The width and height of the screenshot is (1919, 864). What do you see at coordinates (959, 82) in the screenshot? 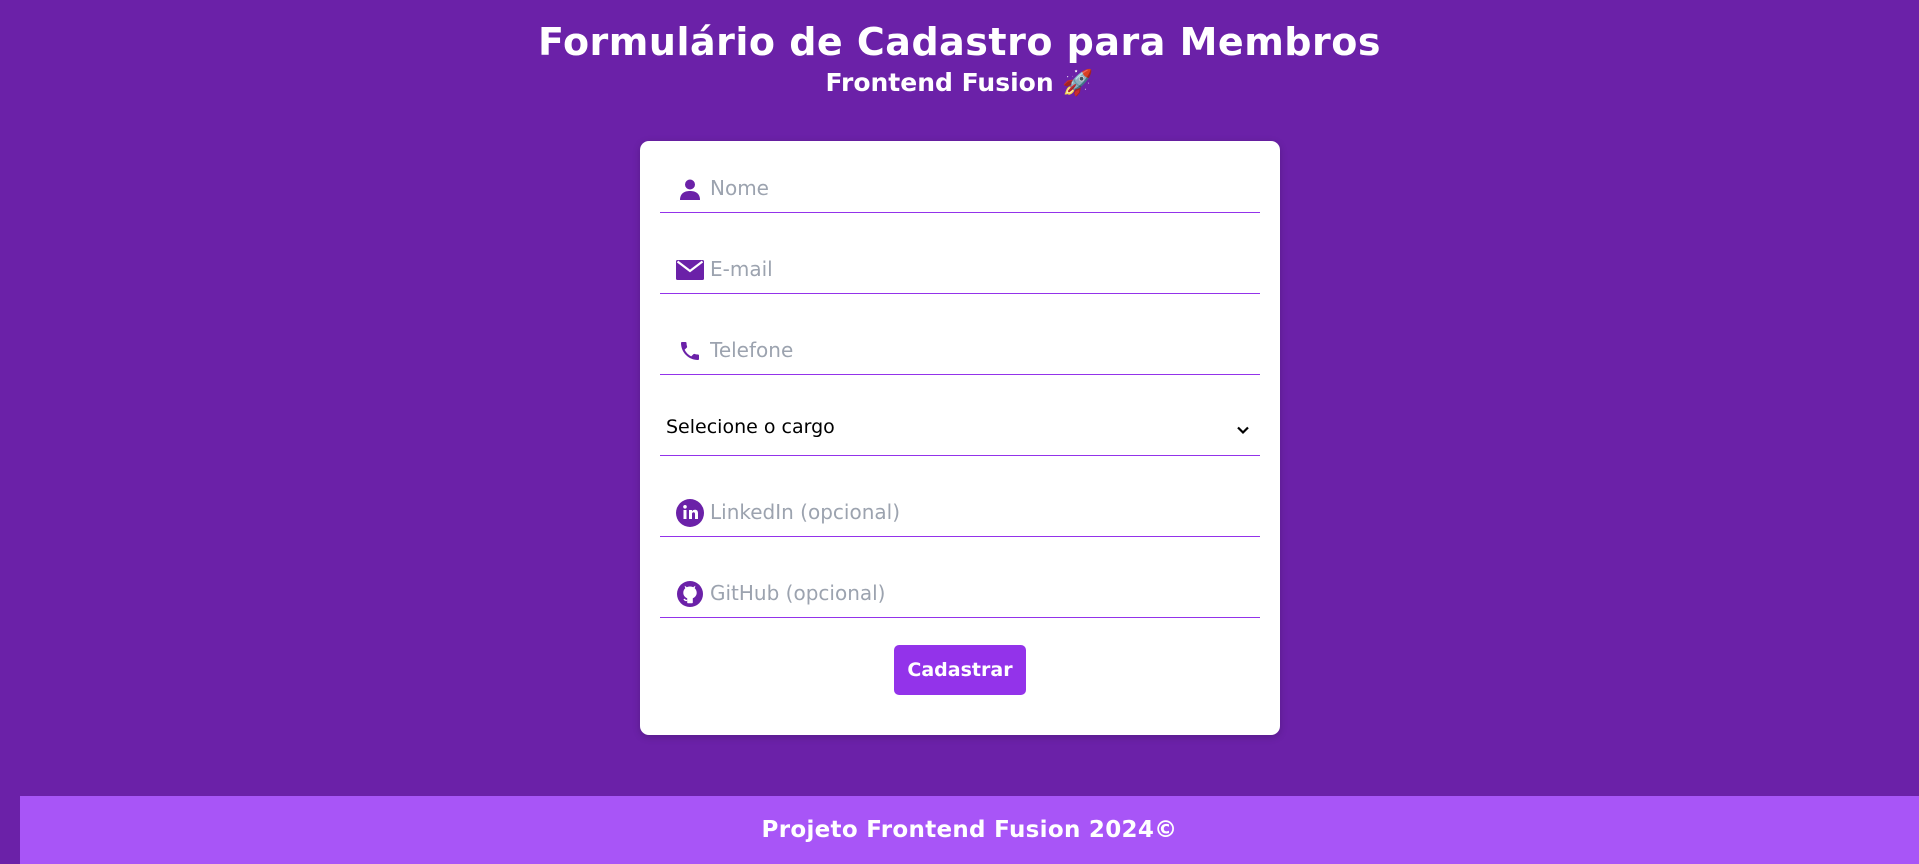
I see `page-subtitle: Frontend Fusion 🚀` at bounding box center [959, 82].